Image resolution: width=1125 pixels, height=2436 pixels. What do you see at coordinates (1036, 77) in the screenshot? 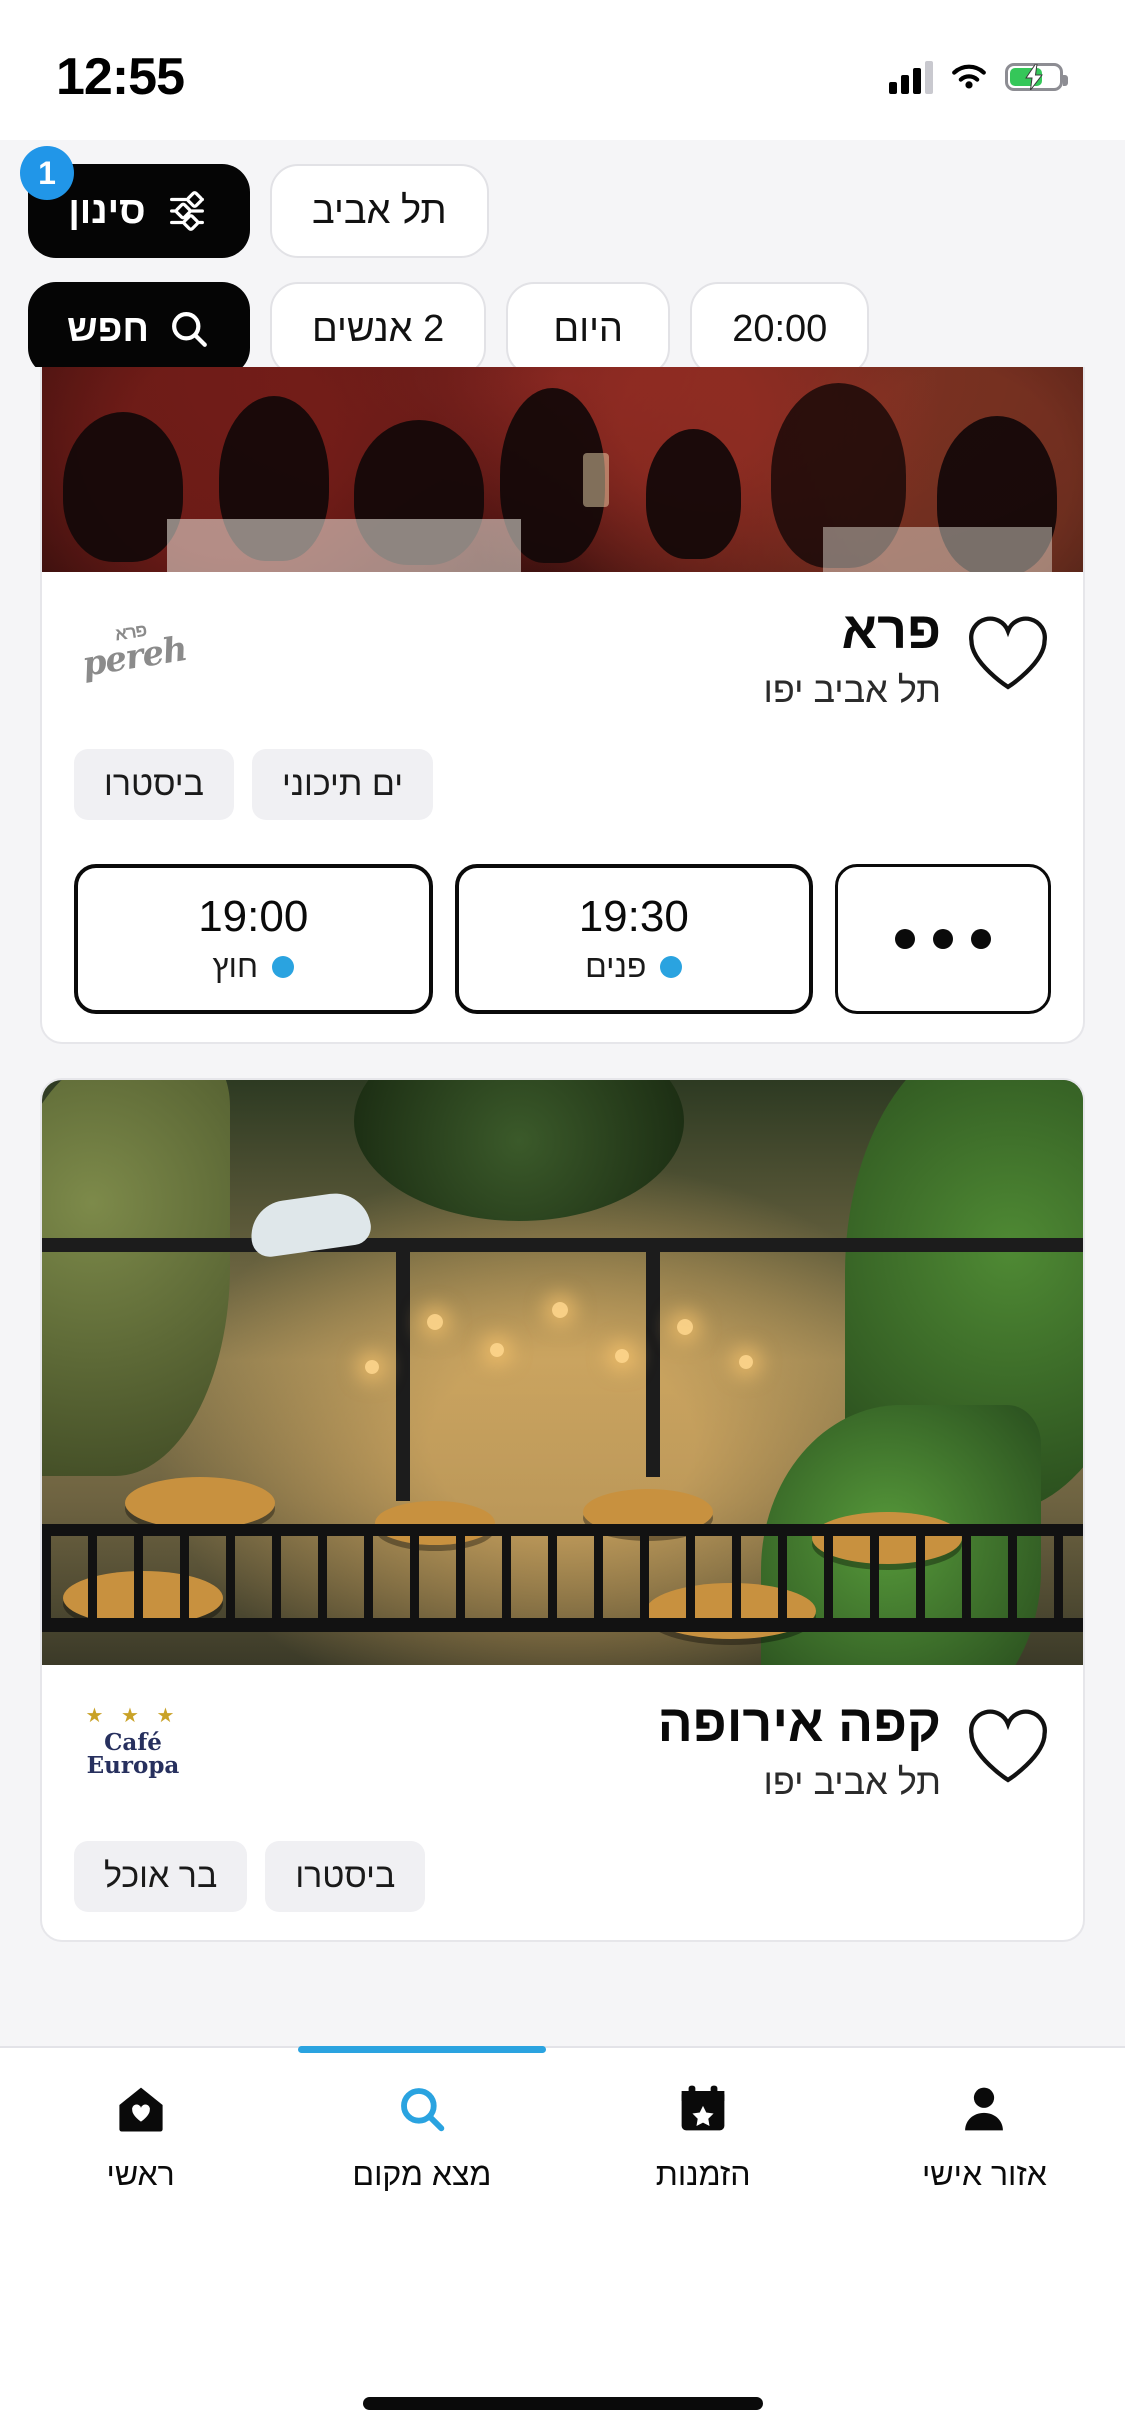
I see `battery-charging-icon` at bounding box center [1036, 77].